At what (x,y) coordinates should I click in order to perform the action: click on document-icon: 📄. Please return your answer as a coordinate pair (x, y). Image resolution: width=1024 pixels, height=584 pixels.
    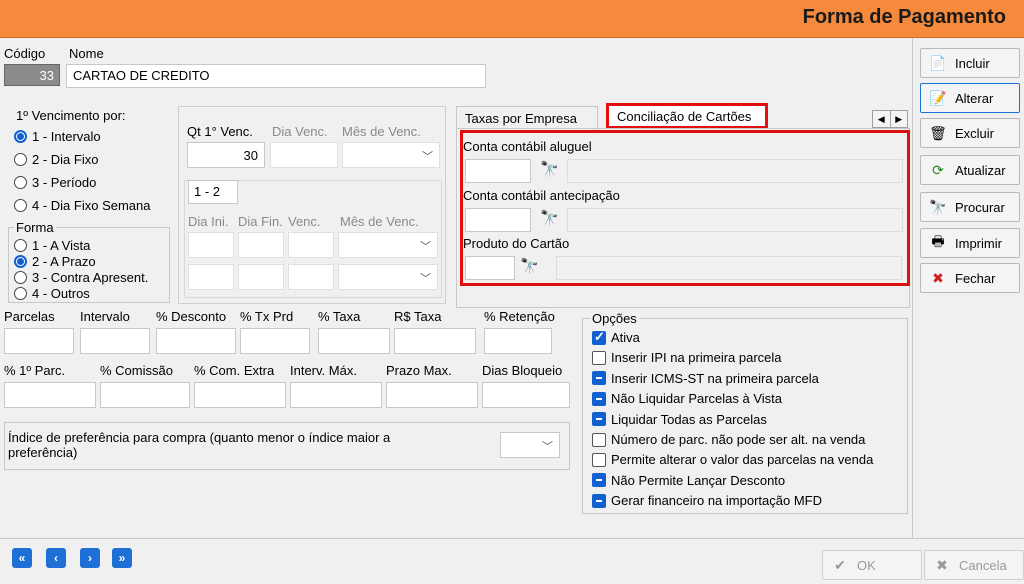
    Looking at the image, I should click on (938, 62).